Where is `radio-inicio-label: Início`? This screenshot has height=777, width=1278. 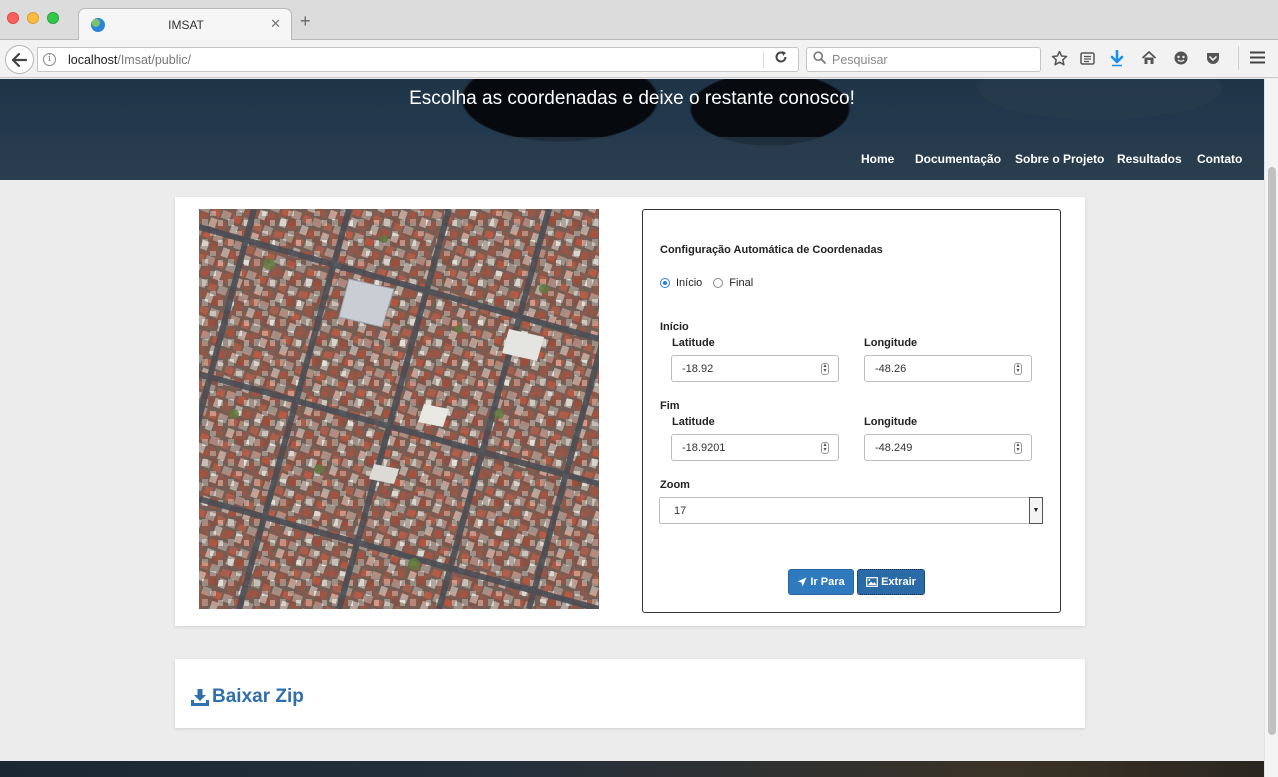
radio-inicio-label: Início is located at coordinates (689, 283).